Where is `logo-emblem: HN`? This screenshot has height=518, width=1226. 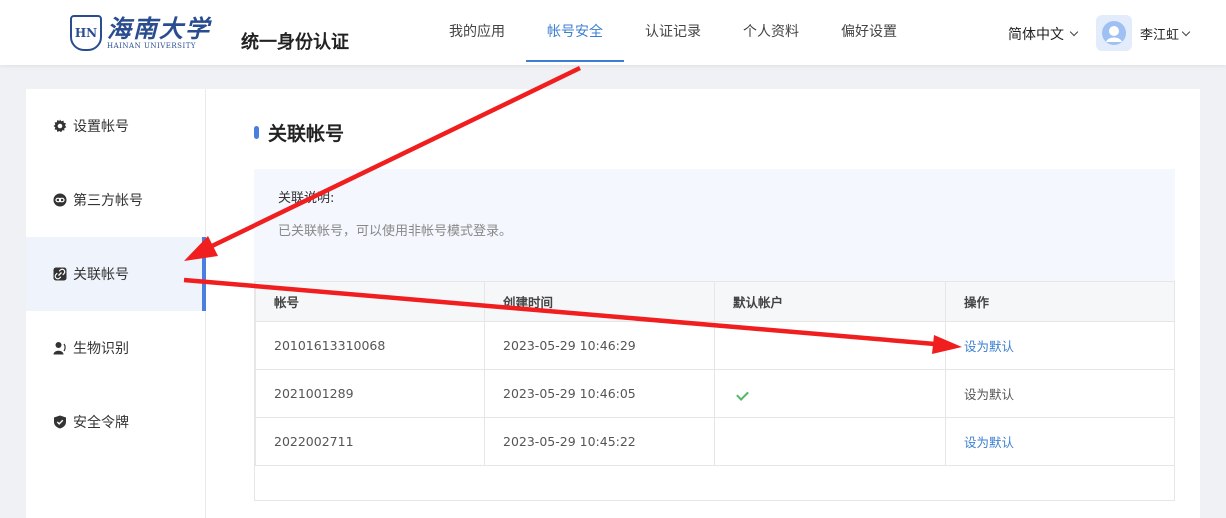 logo-emblem: HN is located at coordinates (86, 33).